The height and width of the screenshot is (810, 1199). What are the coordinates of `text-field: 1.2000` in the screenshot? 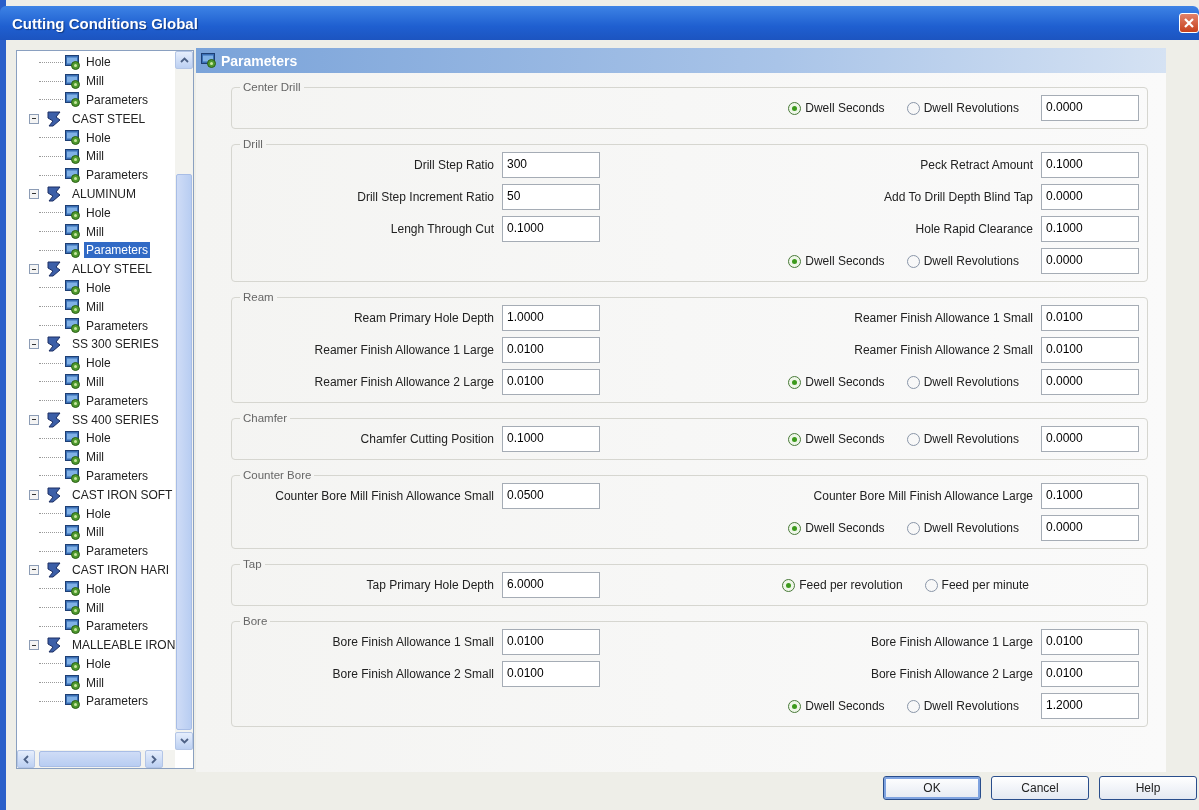 It's located at (1090, 706).